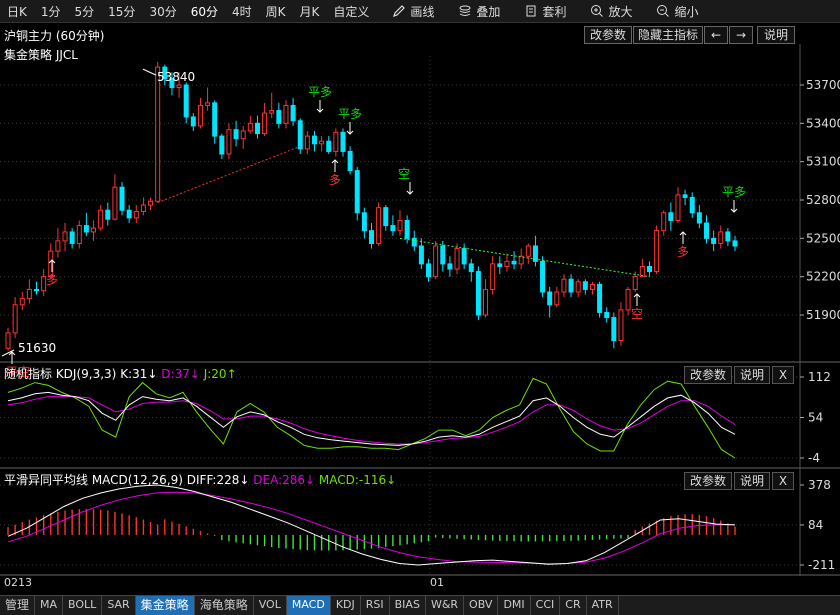 This screenshot has height=615, width=840. What do you see at coordinates (320, 106) in the screenshot?
I see `arrow-down-icon` at bounding box center [320, 106].